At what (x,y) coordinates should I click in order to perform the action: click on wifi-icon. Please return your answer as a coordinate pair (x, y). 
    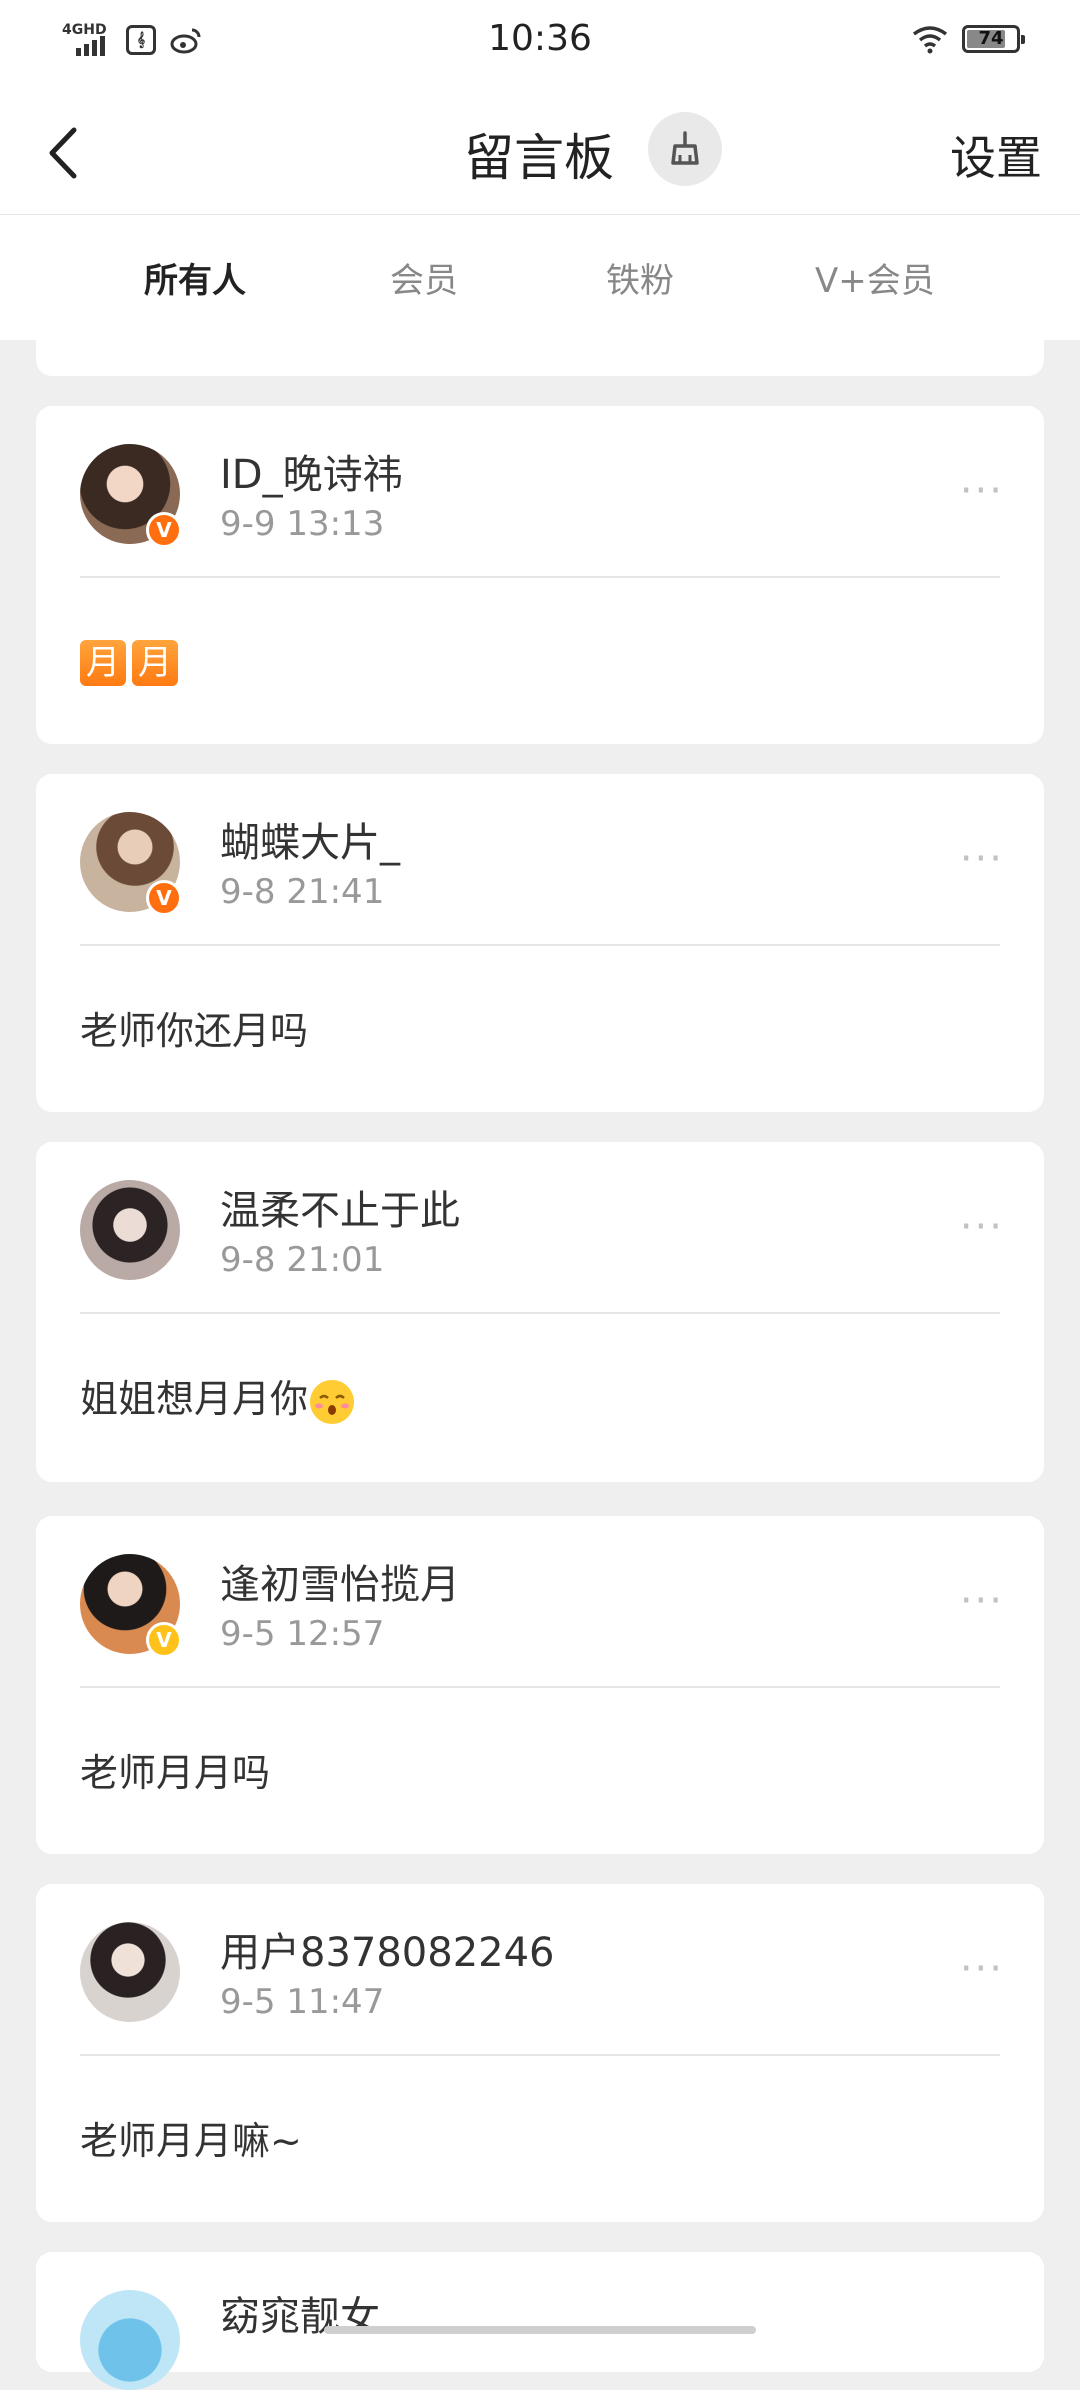
    Looking at the image, I should click on (930, 40).